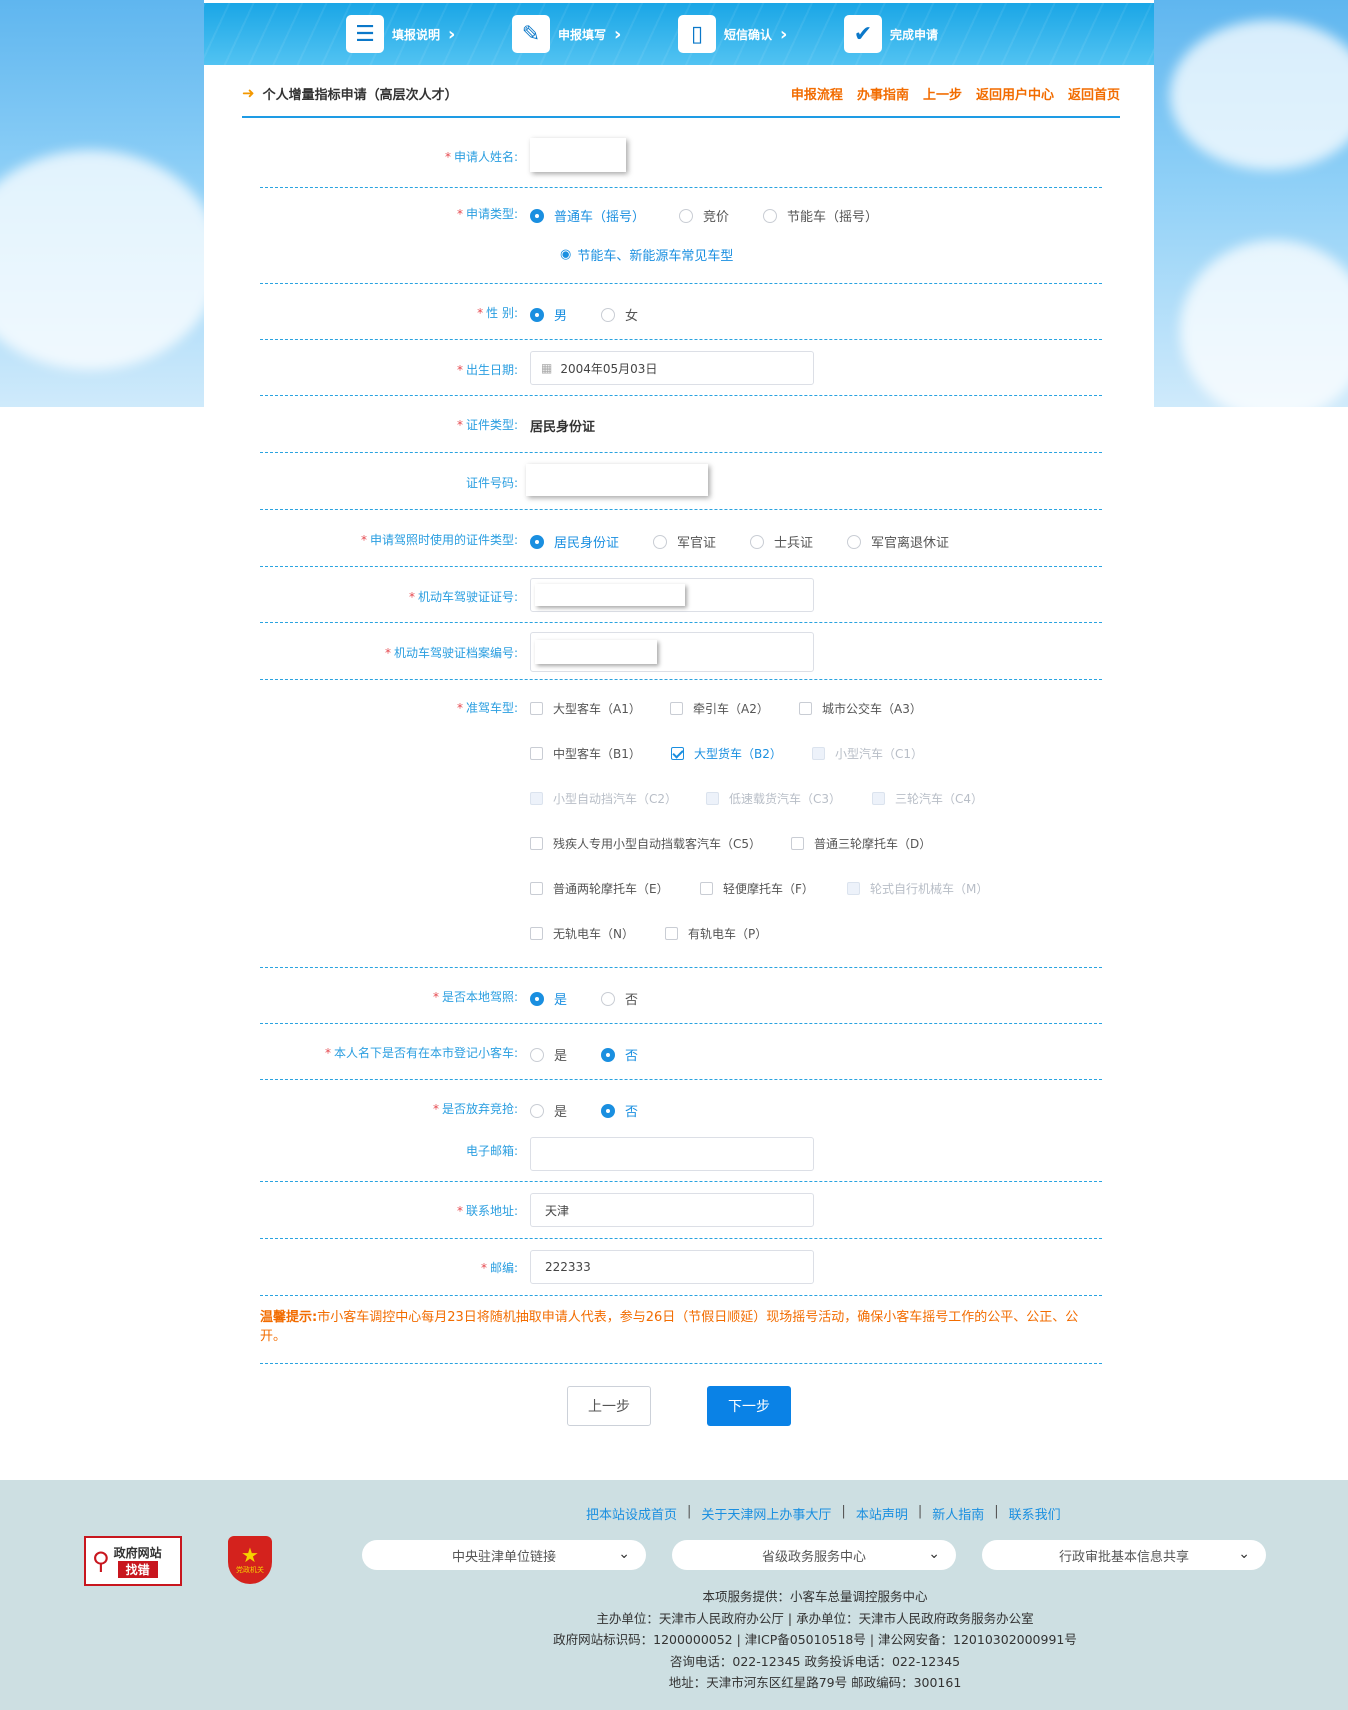  I want to click on prev-button: 上一步, so click(609, 1406).